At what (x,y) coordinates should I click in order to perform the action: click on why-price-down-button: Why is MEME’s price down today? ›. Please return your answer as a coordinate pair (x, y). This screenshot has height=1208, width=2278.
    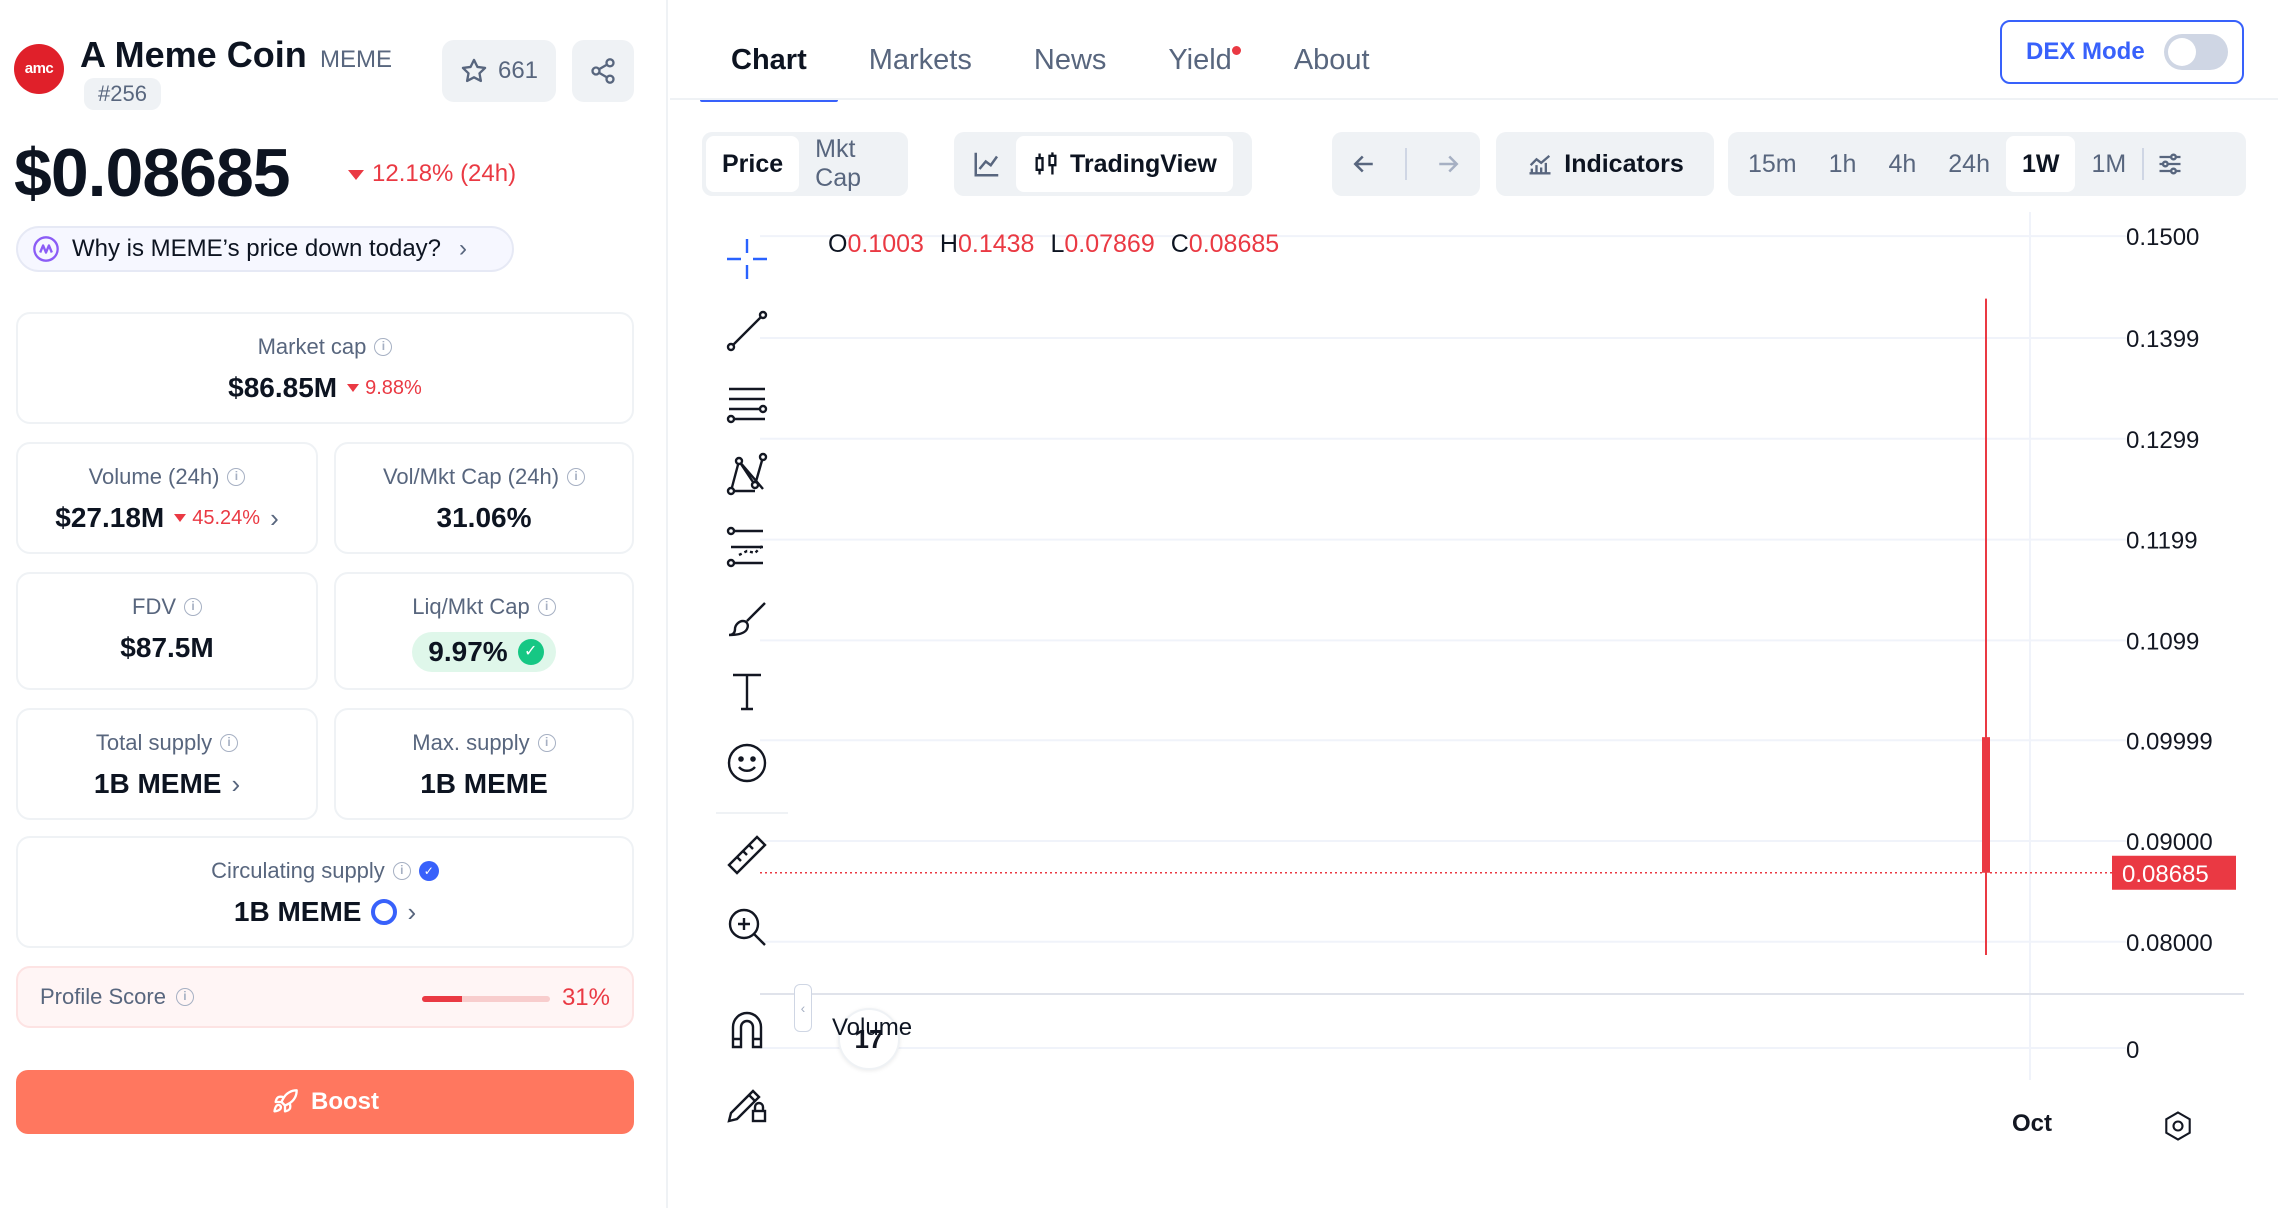
    Looking at the image, I should click on (265, 249).